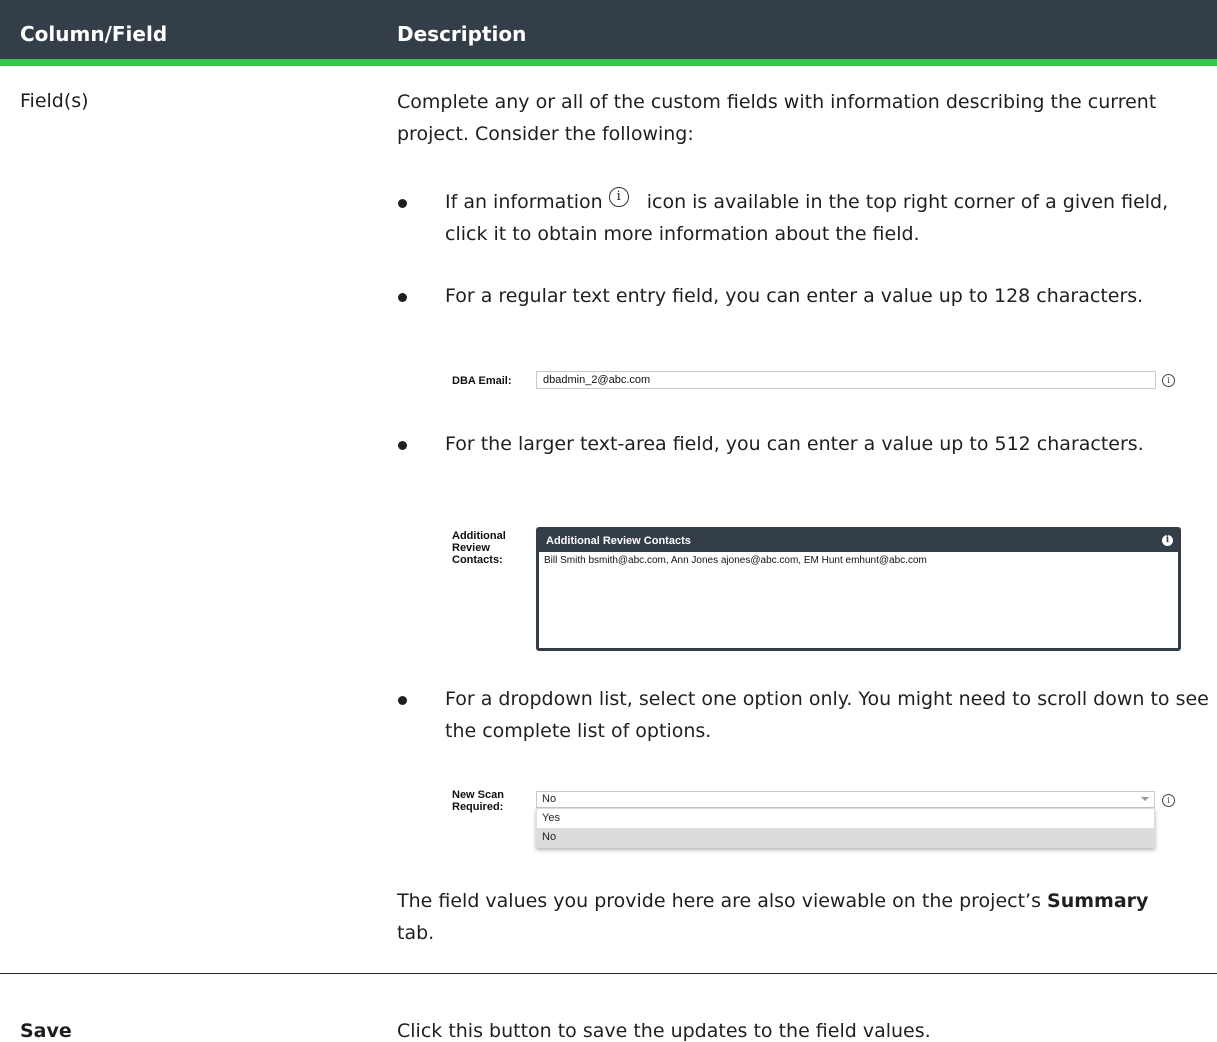 This screenshot has height=1042, width=1217. Describe the element at coordinates (846, 380) in the screenshot. I see `dba-email-input: dbadmin_2@abc.com` at that location.